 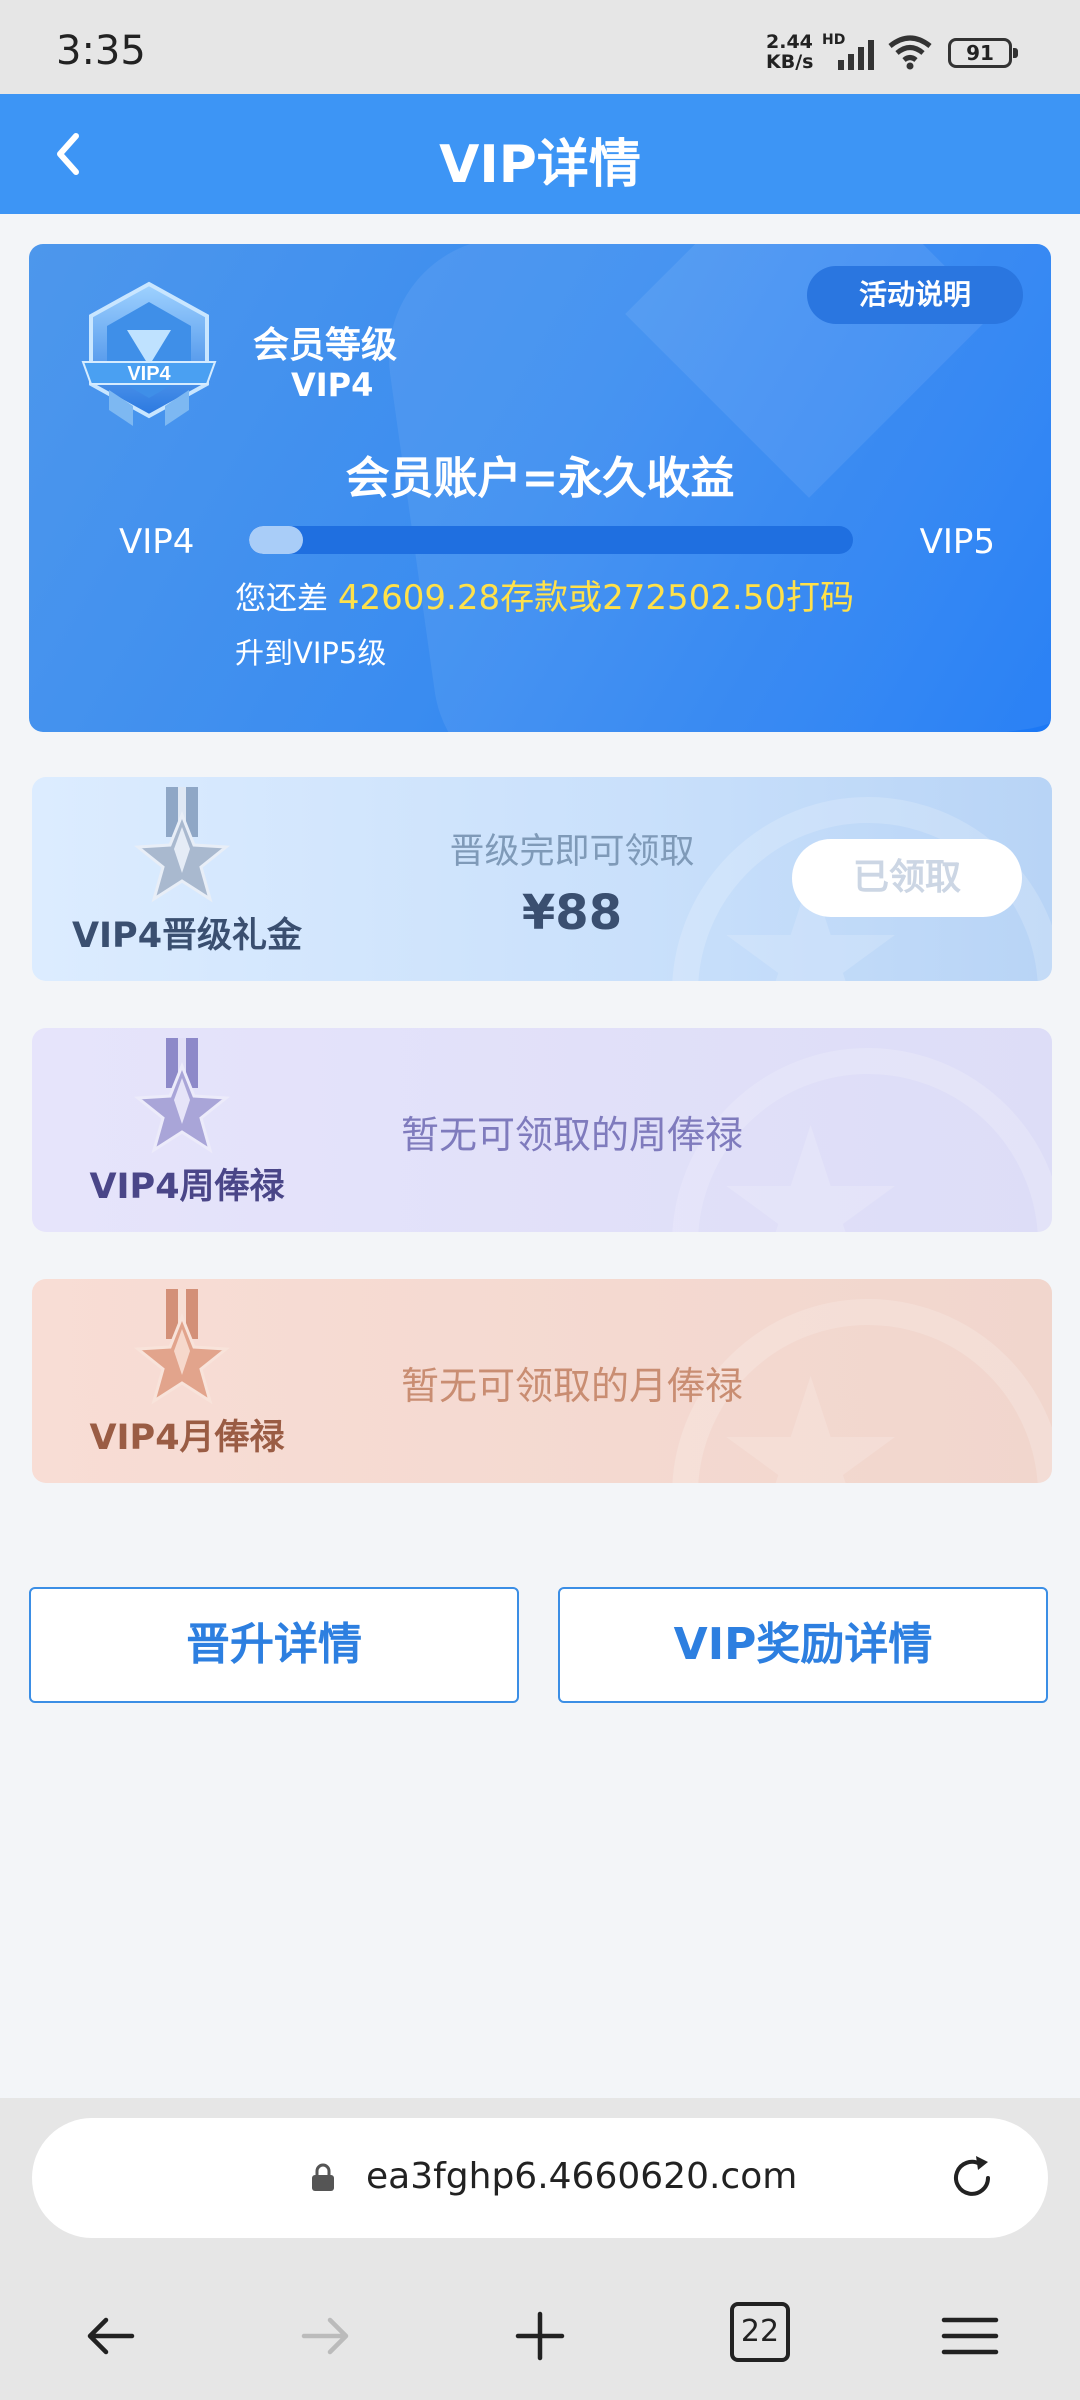 What do you see at coordinates (540, 165) in the screenshot?
I see `page-title: VIP详情` at bounding box center [540, 165].